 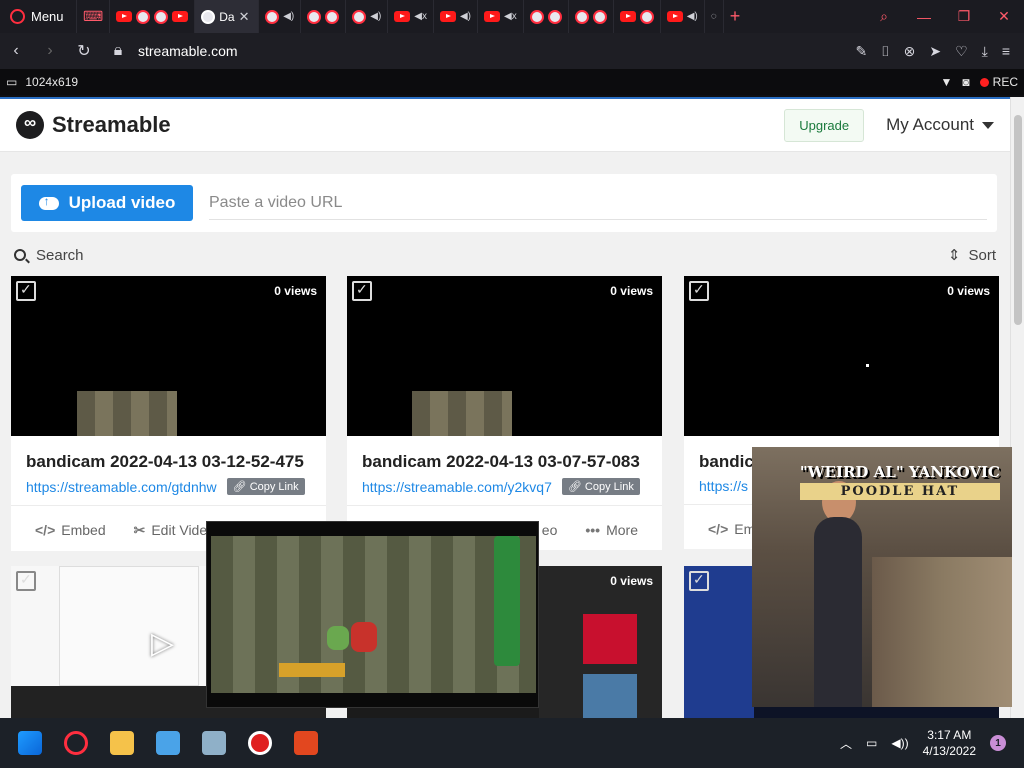 What do you see at coordinates (306, 743) in the screenshot?
I see `office-icon` at bounding box center [306, 743].